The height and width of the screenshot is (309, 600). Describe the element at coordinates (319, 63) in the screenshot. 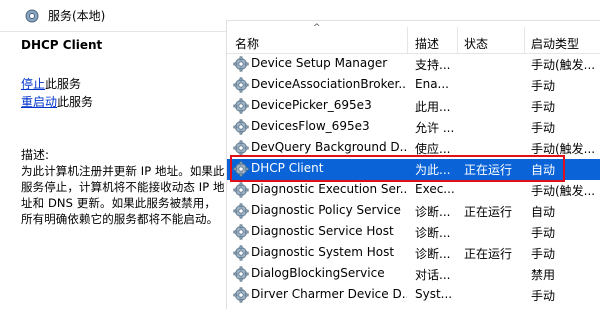

I see `service-name-cell: Device Setup Manager` at that location.